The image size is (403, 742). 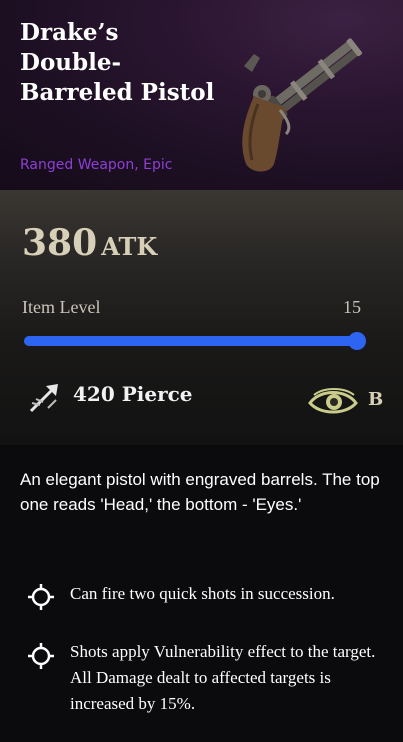 I want to click on arrow-pierce-icon, so click(x=43, y=398).